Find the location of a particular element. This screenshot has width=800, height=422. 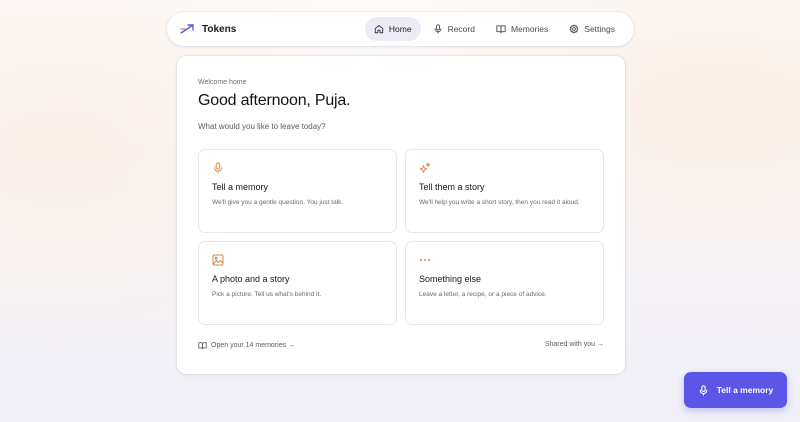

nav-item-label: Memories is located at coordinates (529, 29).